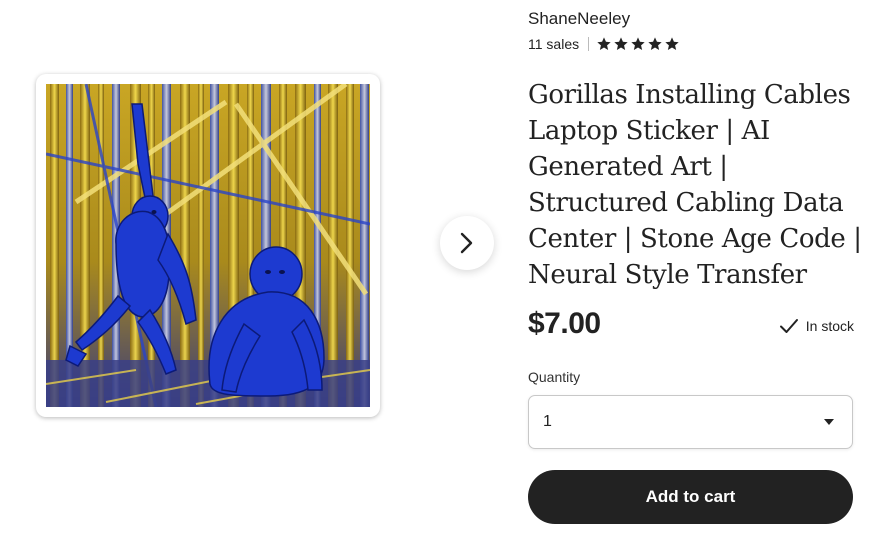 This screenshot has width=880, height=544. What do you see at coordinates (695, 239) in the screenshot?
I see `listing-title-line: Center | Stone Age Code |` at bounding box center [695, 239].